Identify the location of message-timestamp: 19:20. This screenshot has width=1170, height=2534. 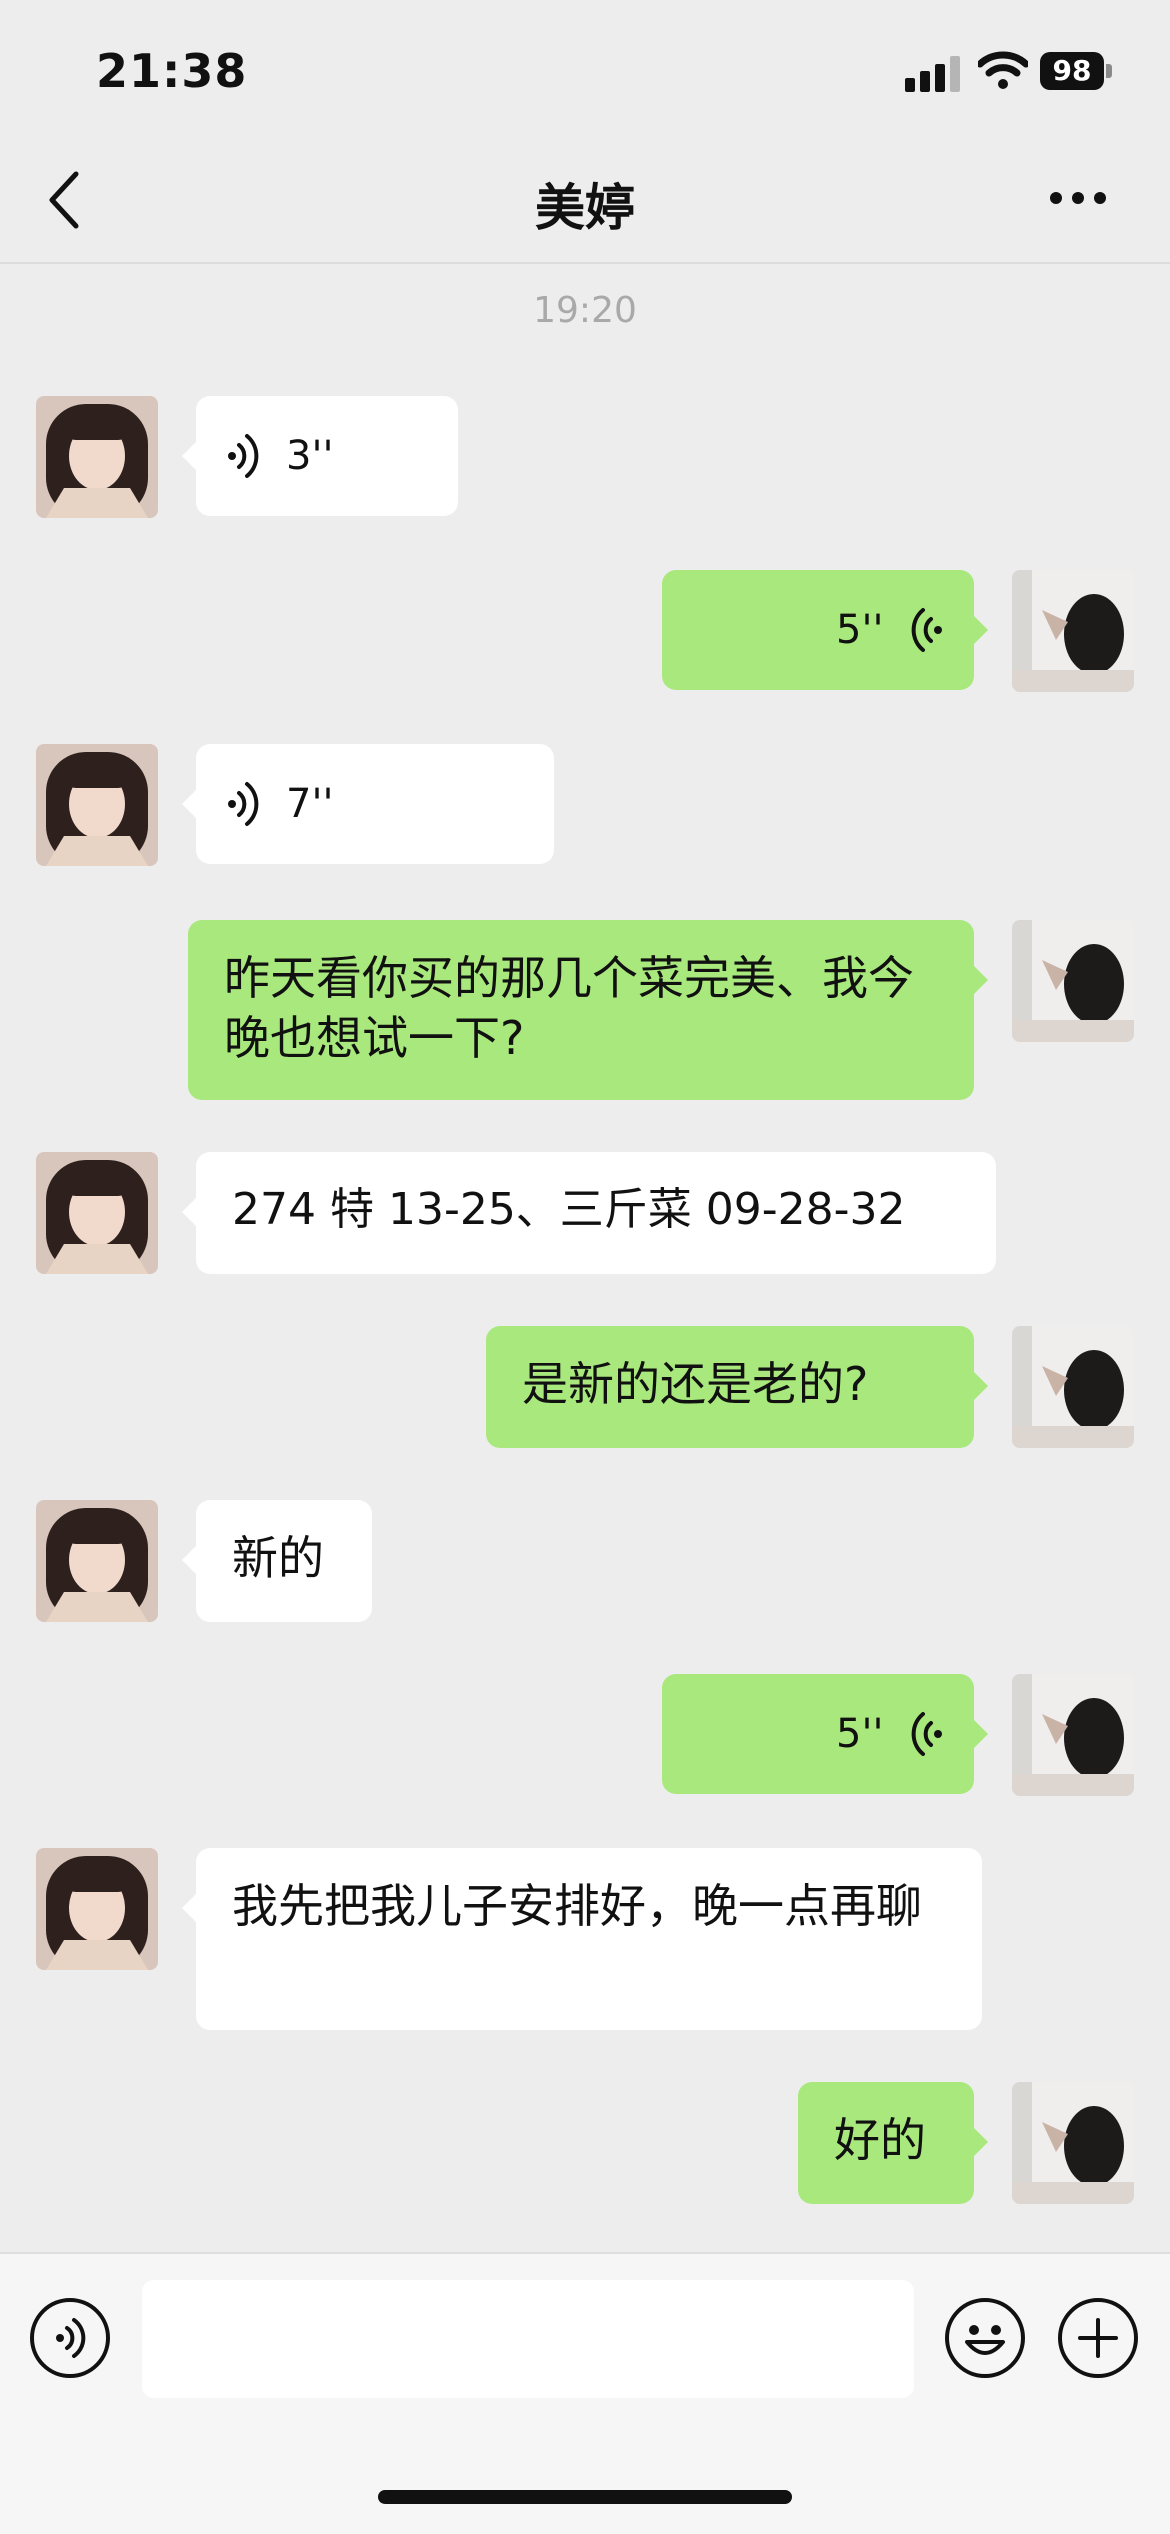
(585, 310).